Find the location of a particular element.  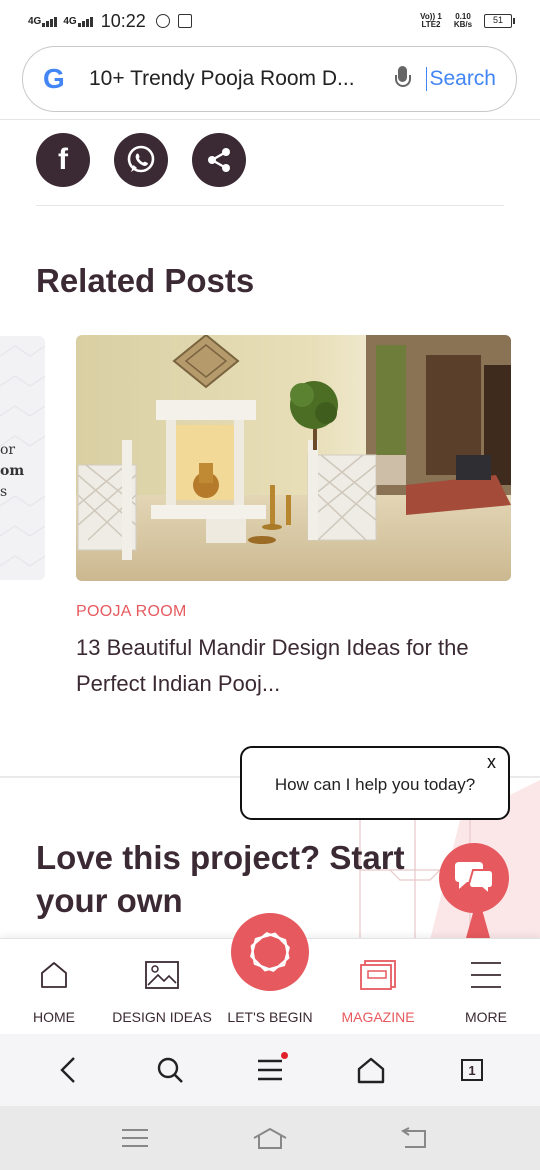

chat-prompt-bubble: How can I help you today? x is located at coordinates (375, 783).